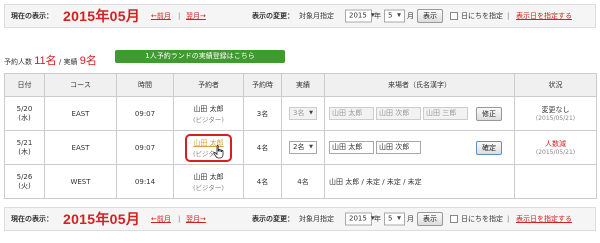 The width and height of the screenshot is (600, 243). I want to click on reservation-summary: 予約人数 11名 / 実績 9名, so click(50, 60).